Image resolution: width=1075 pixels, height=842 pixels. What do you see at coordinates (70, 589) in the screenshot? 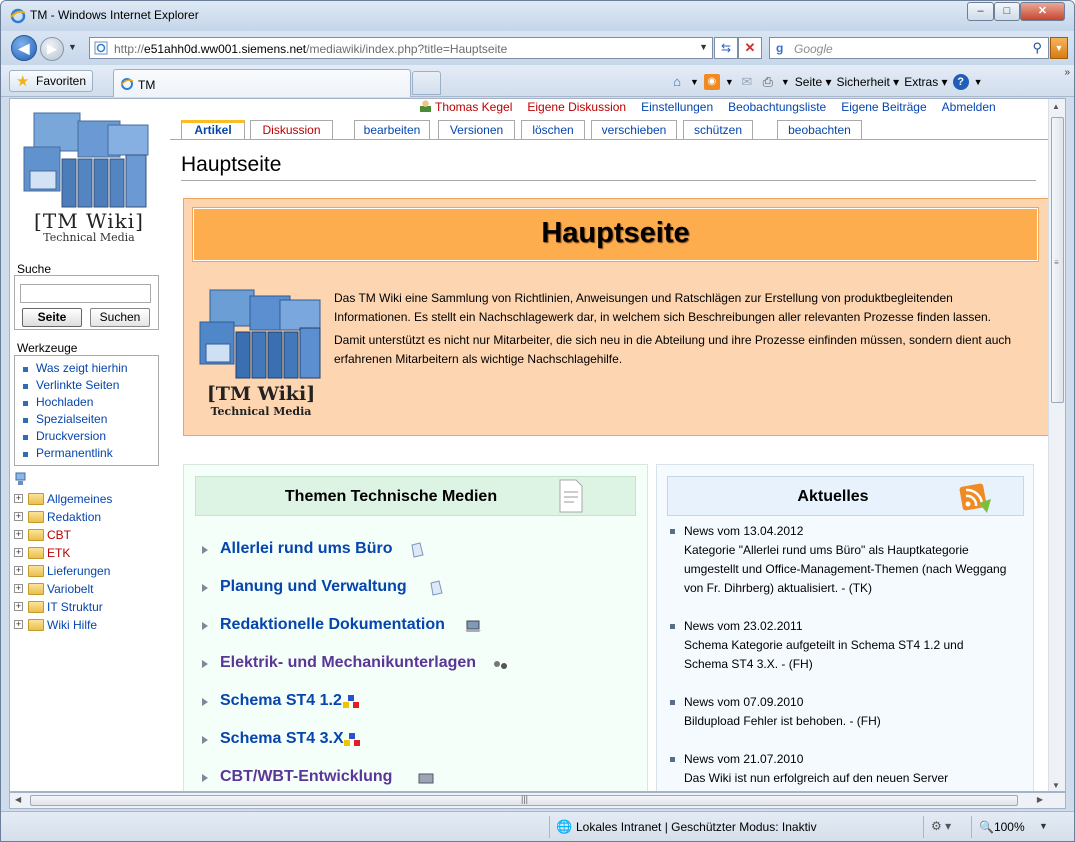
I see `tree-label: Variobelt` at bounding box center [70, 589].